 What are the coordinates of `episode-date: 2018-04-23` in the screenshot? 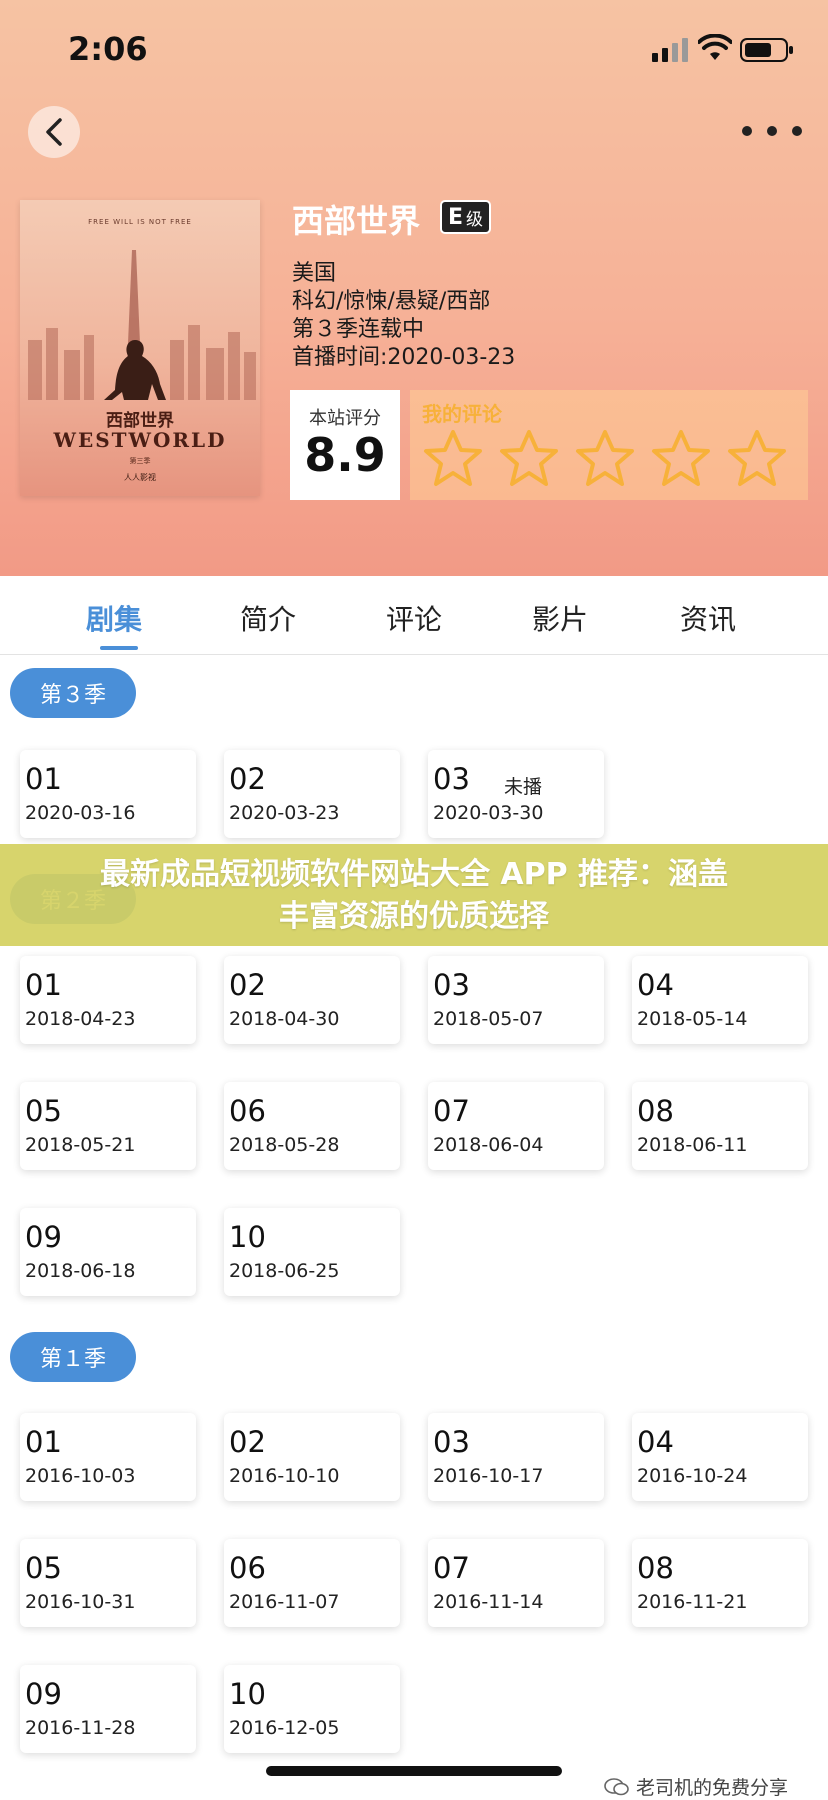 It's located at (80, 1019).